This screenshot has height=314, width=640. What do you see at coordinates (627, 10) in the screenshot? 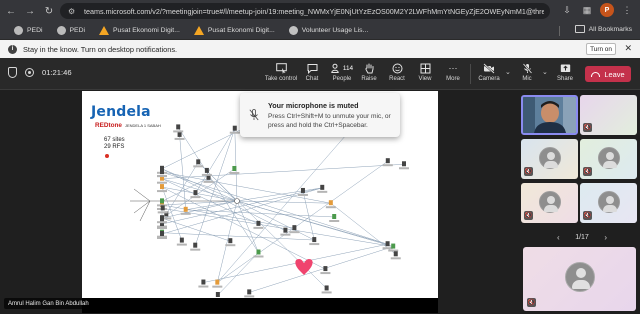
I see `more-icon: ⋮` at bounding box center [627, 10].